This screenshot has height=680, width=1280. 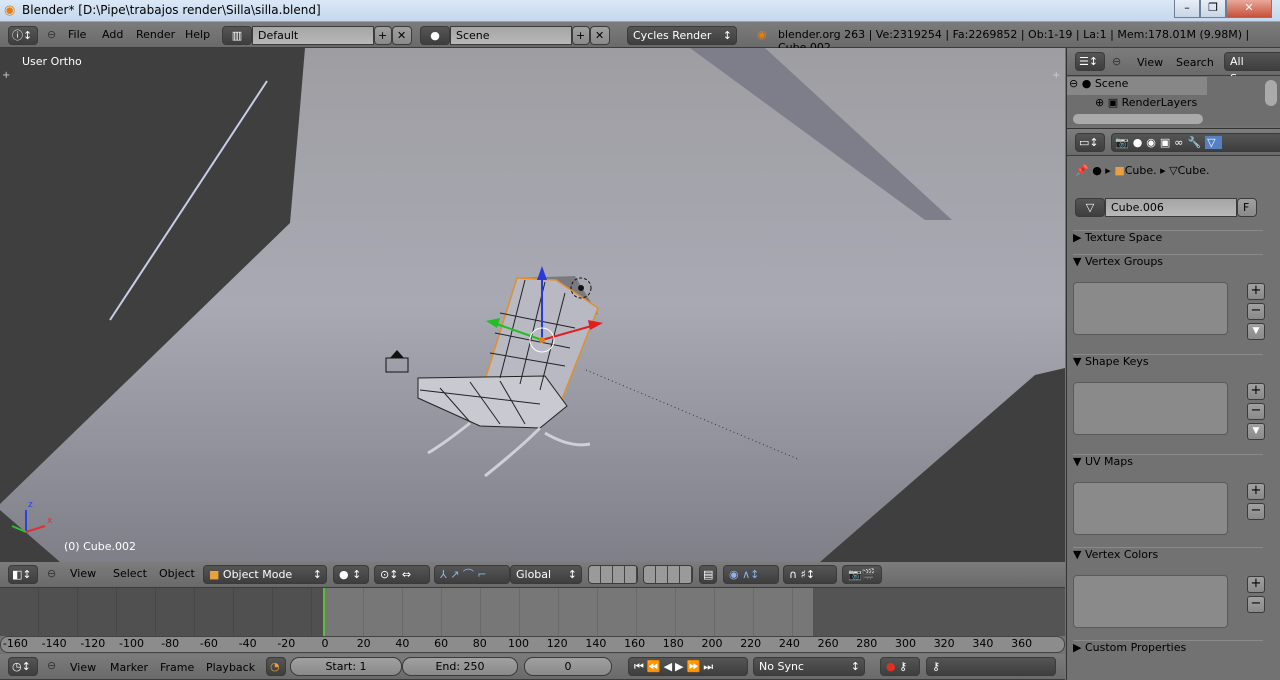 What do you see at coordinates (1150, 508) in the screenshot?
I see `uv-maps-list` at bounding box center [1150, 508].